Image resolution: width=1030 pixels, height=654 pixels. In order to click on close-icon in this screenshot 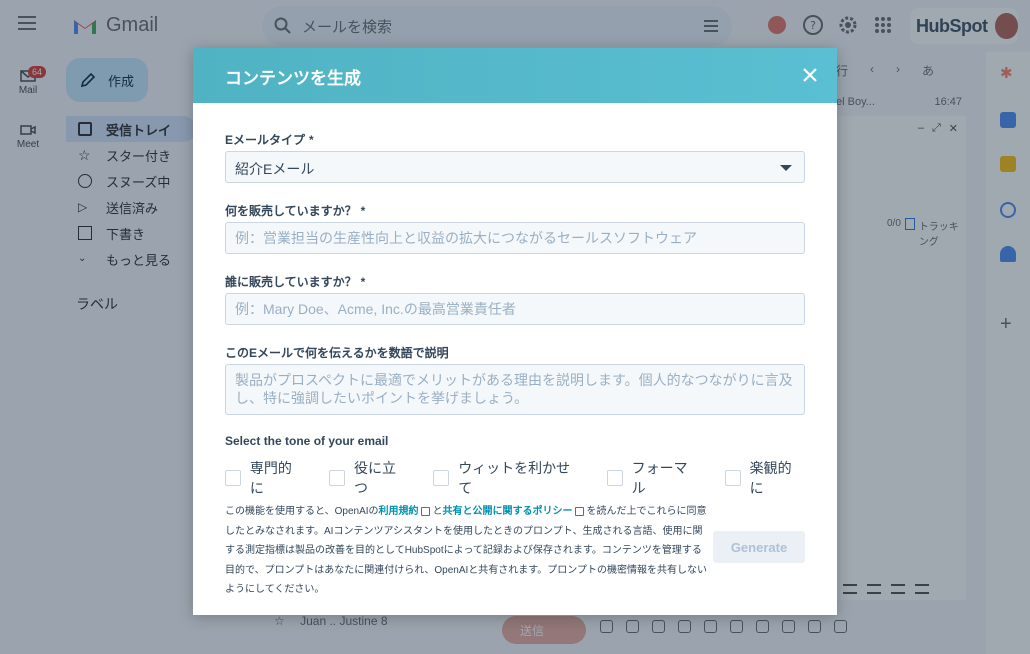, I will do `click(810, 75)`.